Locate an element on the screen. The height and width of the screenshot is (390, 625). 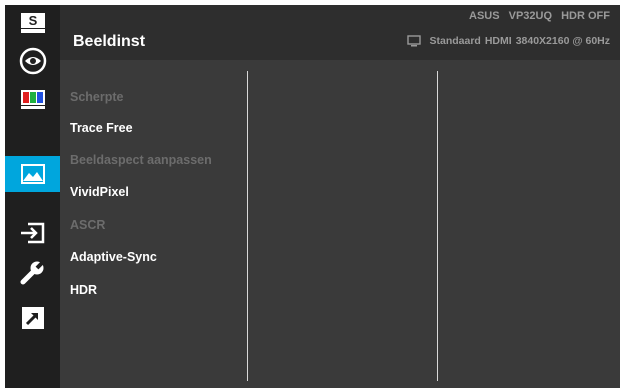
eye-icon is located at coordinates (32, 61).